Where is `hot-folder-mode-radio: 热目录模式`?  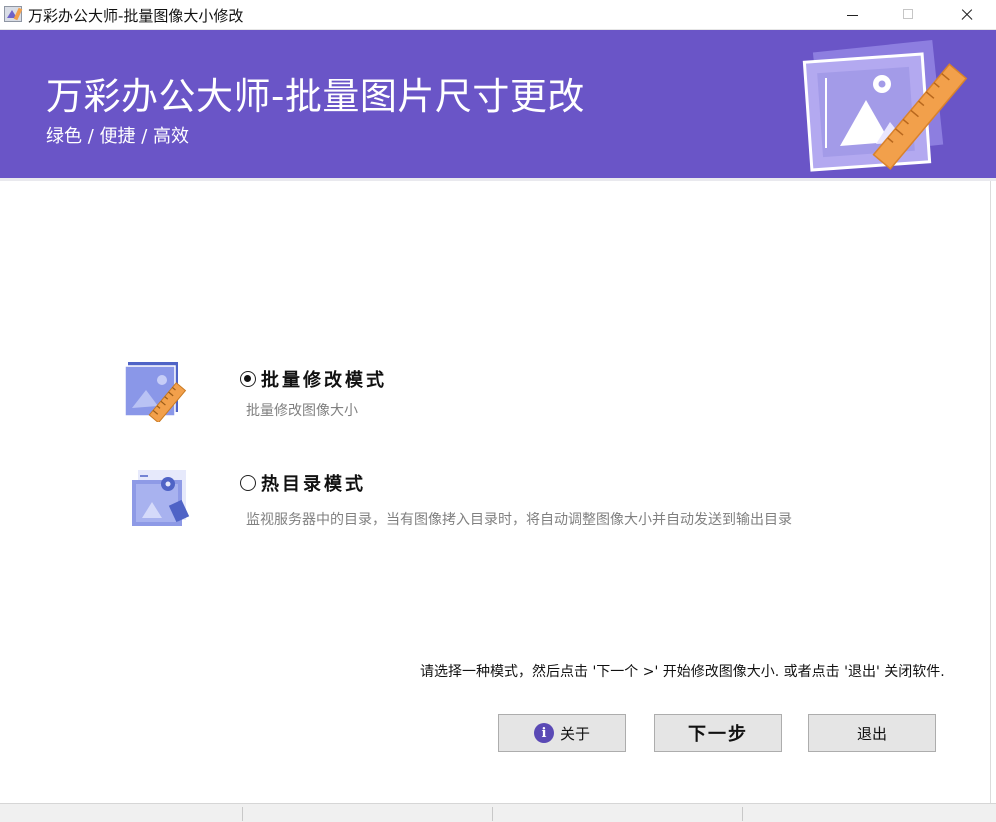 hot-folder-mode-radio: 热目录模式 is located at coordinates (303, 483).